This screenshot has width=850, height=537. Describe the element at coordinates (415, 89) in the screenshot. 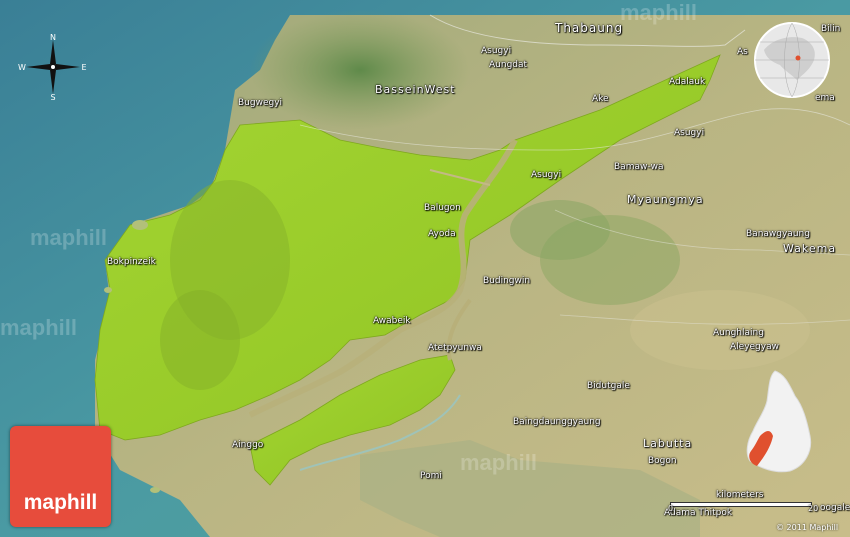

I see `region-label-bassein-west: BasseinWest` at that location.